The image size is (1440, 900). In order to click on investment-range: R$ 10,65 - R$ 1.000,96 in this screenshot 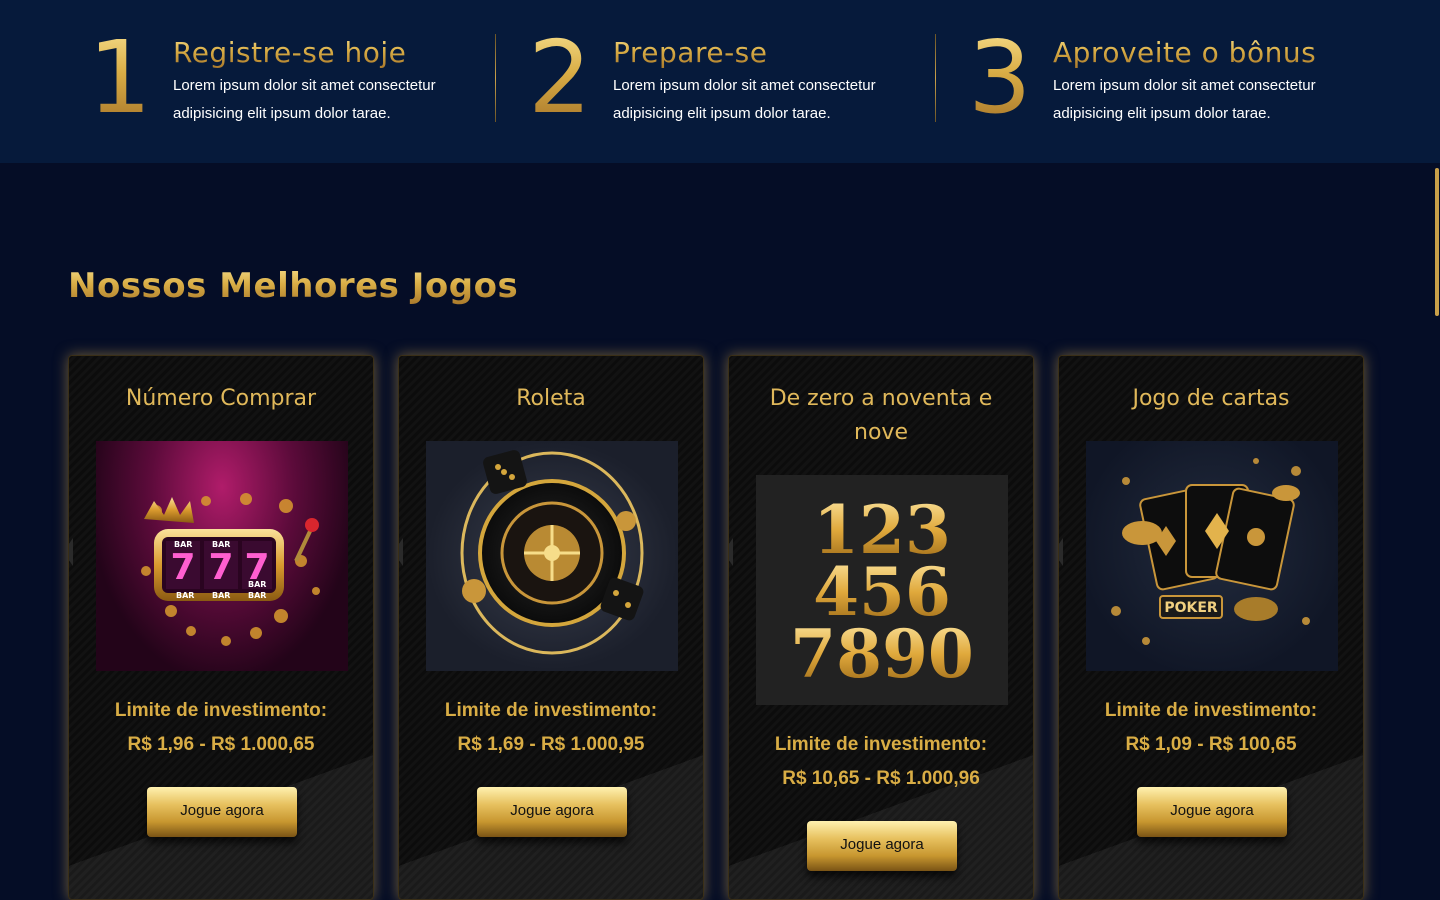, I will do `click(881, 778)`.